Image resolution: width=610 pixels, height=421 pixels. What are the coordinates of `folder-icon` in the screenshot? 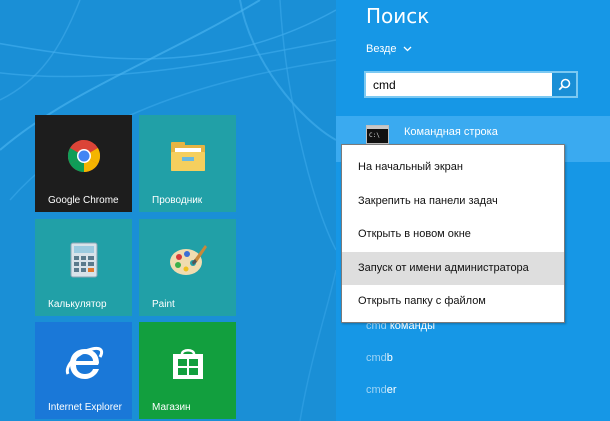 It's located at (187, 156).